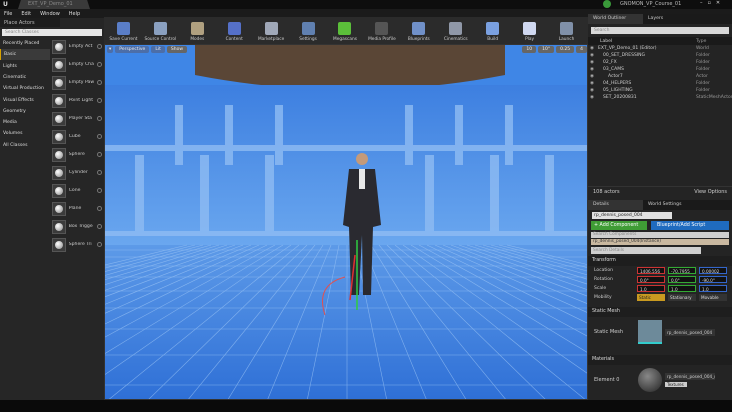  Describe the element at coordinates (77, 226) in the screenshot. I see `actor-item: Box Trigge` at that location.